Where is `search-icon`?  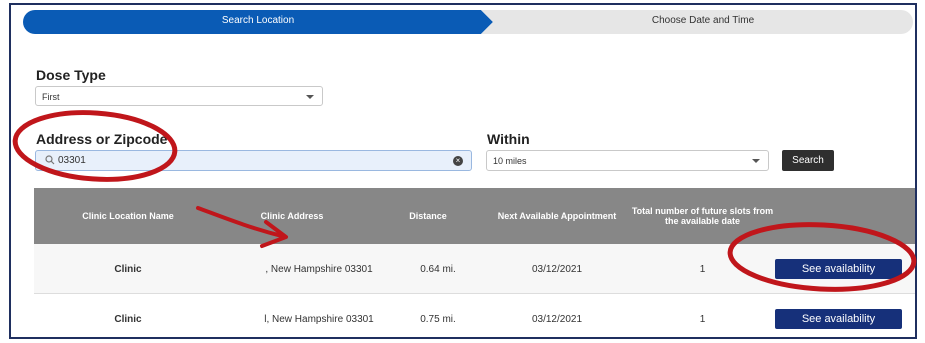 search-icon is located at coordinates (50, 160).